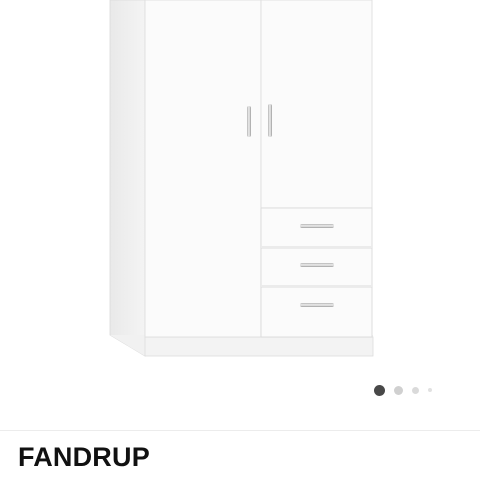 Image resolution: width=480 pixels, height=480 pixels. What do you see at coordinates (84, 457) in the screenshot?
I see `product-title: FANDRUP` at bounding box center [84, 457].